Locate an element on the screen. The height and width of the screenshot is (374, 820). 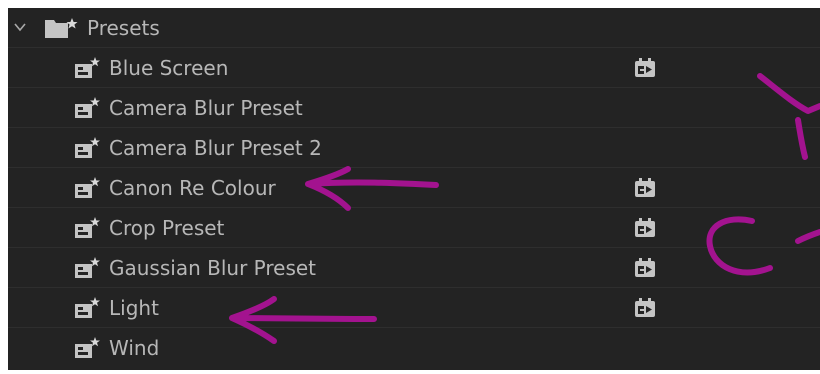
preset-item-camera-blur-preset-2: Camera Blur Preset 2 is located at coordinates (414, 148).